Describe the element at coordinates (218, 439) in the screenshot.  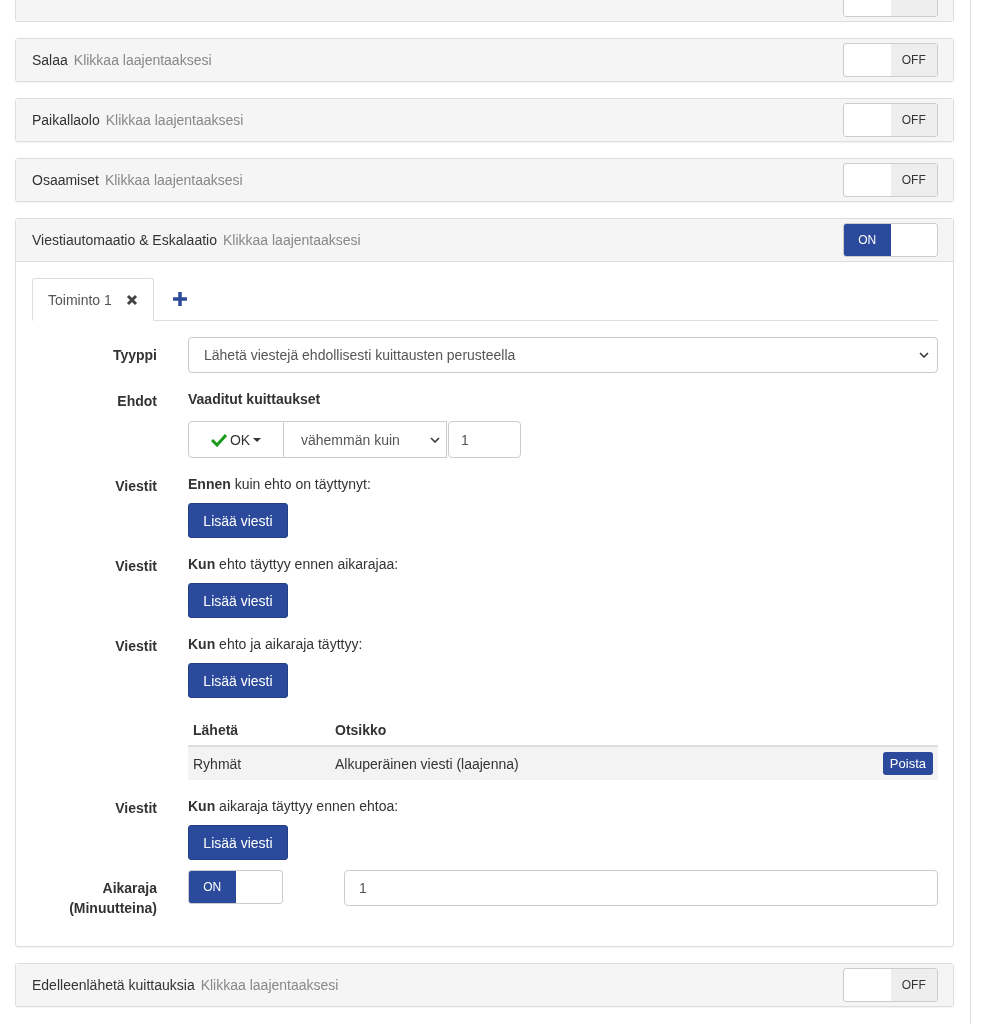
I see `checkmark-icon` at that location.